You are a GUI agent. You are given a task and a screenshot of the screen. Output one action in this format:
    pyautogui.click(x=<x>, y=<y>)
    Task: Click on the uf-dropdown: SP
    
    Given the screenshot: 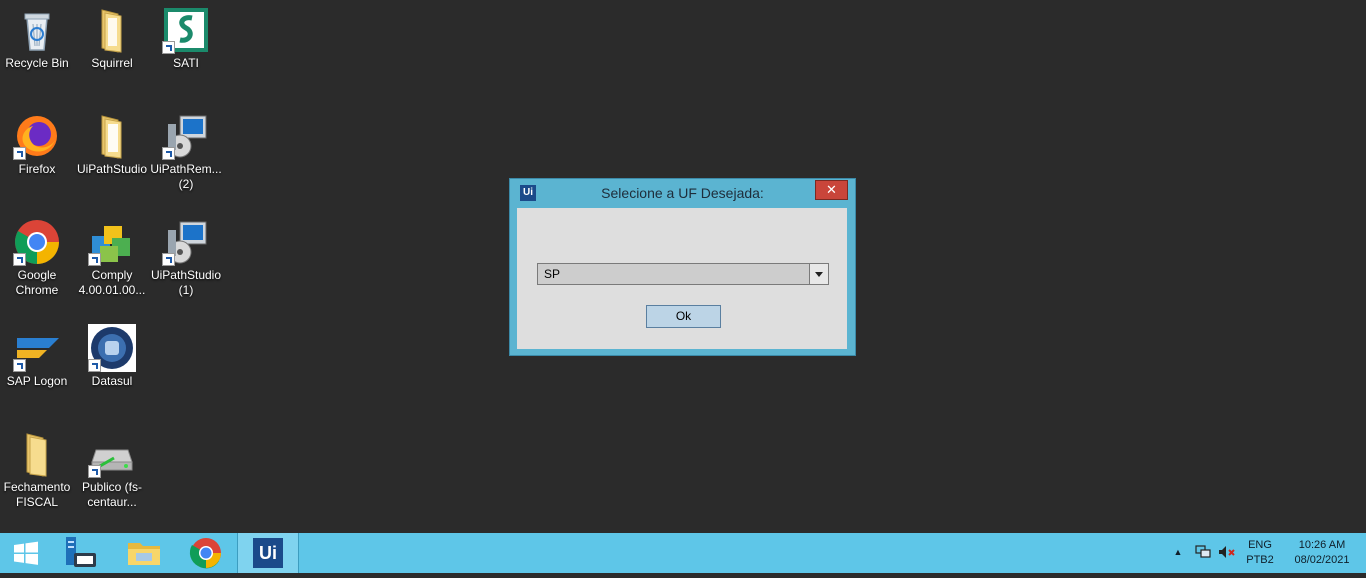 What is the action you would take?
    pyautogui.click(x=683, y=274)
    